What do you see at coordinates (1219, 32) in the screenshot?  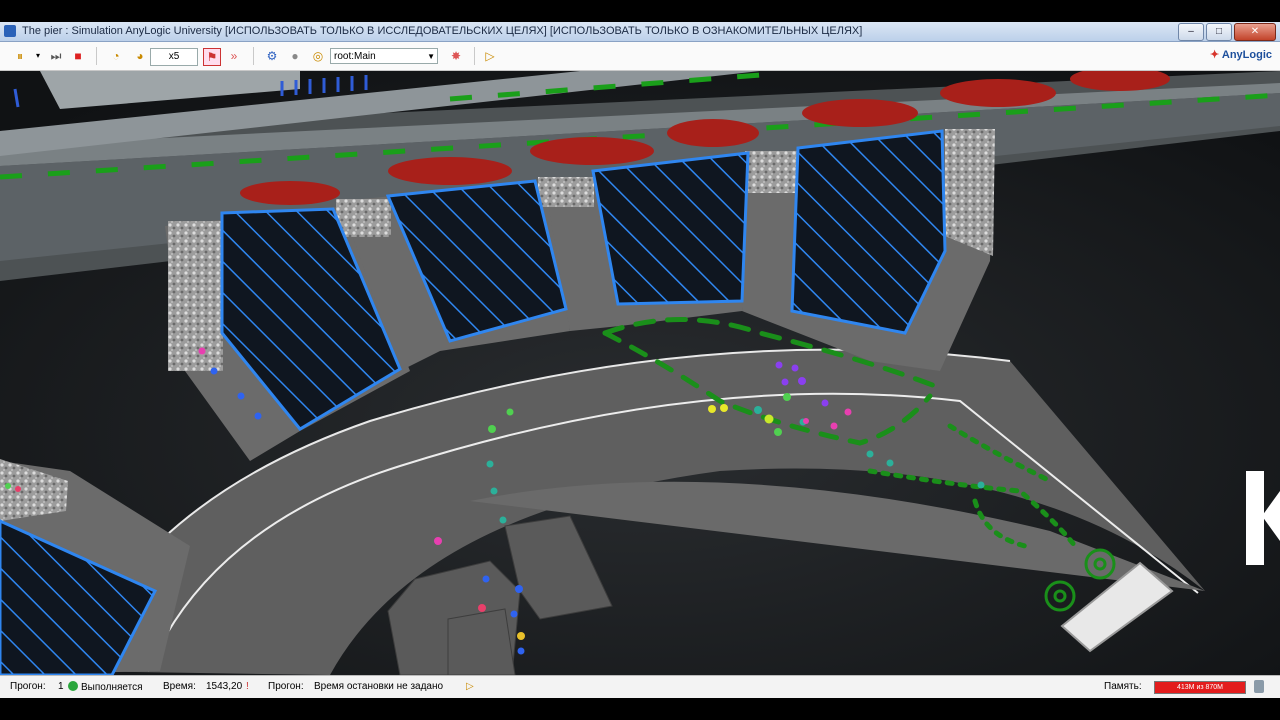 I see `maximize-icon: □` at bounding box center [1219, 32].